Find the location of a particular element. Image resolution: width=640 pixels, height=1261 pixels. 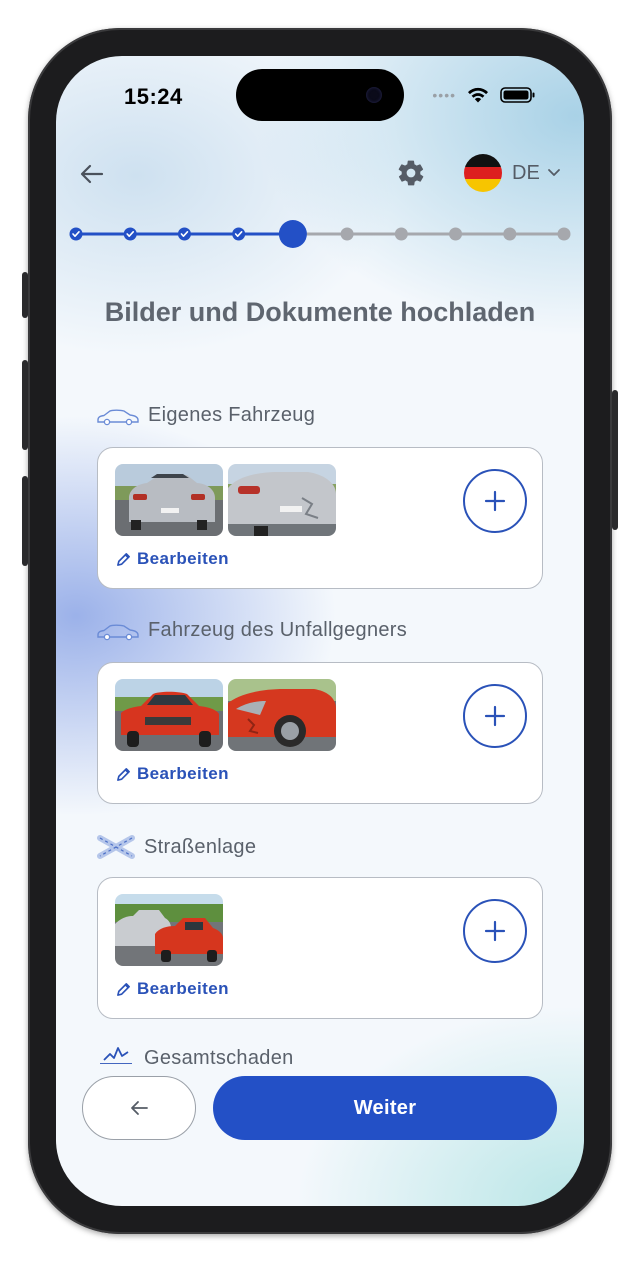

progress-stepper is located at coordinates (320, 234).